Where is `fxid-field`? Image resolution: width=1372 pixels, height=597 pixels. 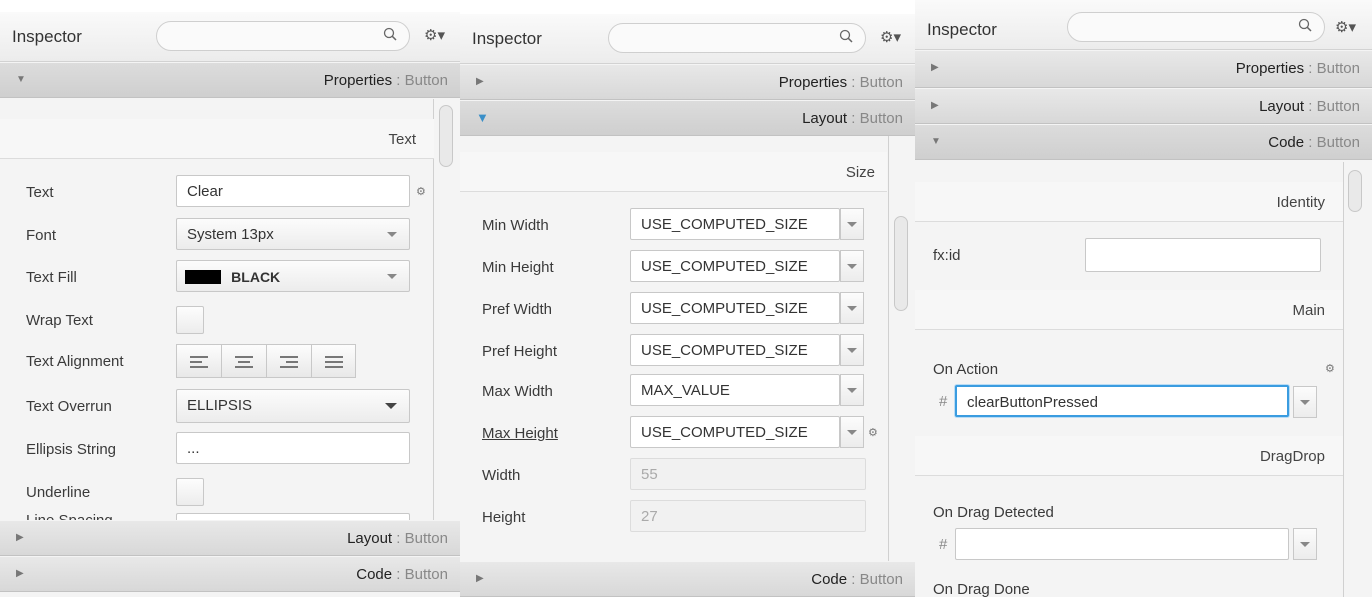 fxid-field is located at coordinates (1203, 255).